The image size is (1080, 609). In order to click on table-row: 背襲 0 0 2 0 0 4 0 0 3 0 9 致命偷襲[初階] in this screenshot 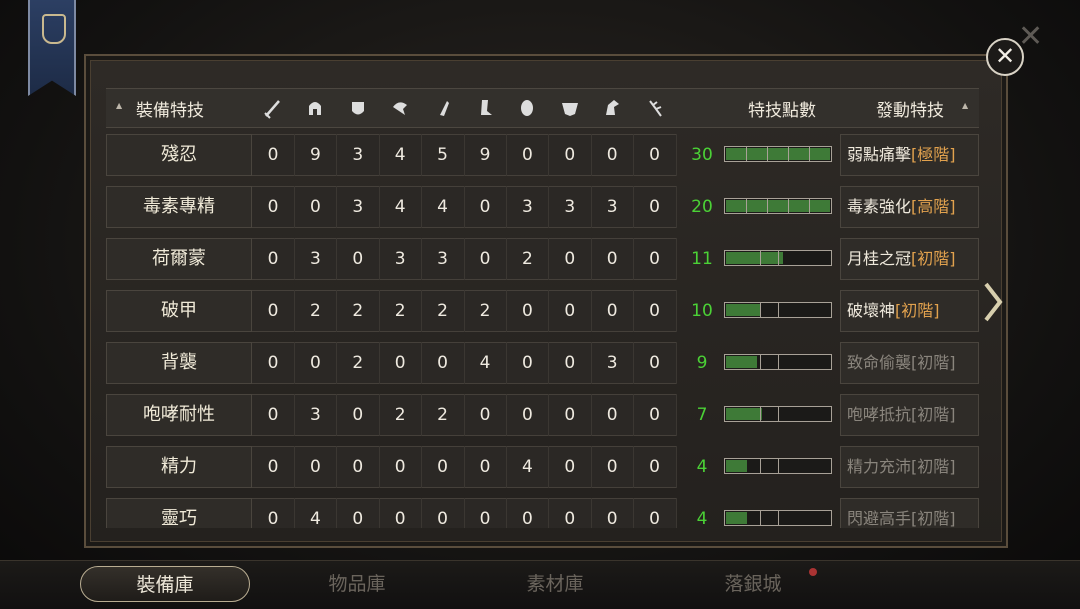, I will do `click(542, 363)`.